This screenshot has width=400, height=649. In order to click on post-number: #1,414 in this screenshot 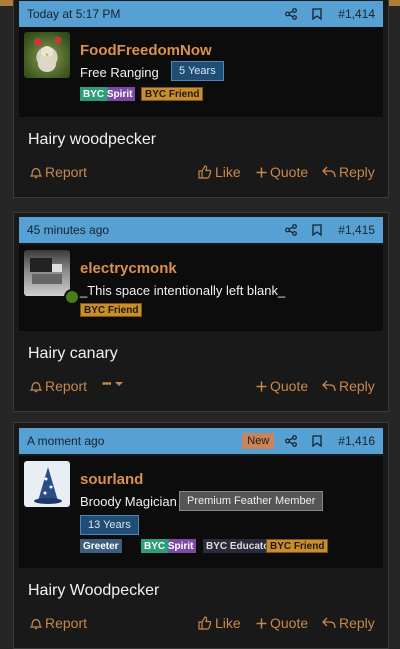, I will do `click(356, 14)`.